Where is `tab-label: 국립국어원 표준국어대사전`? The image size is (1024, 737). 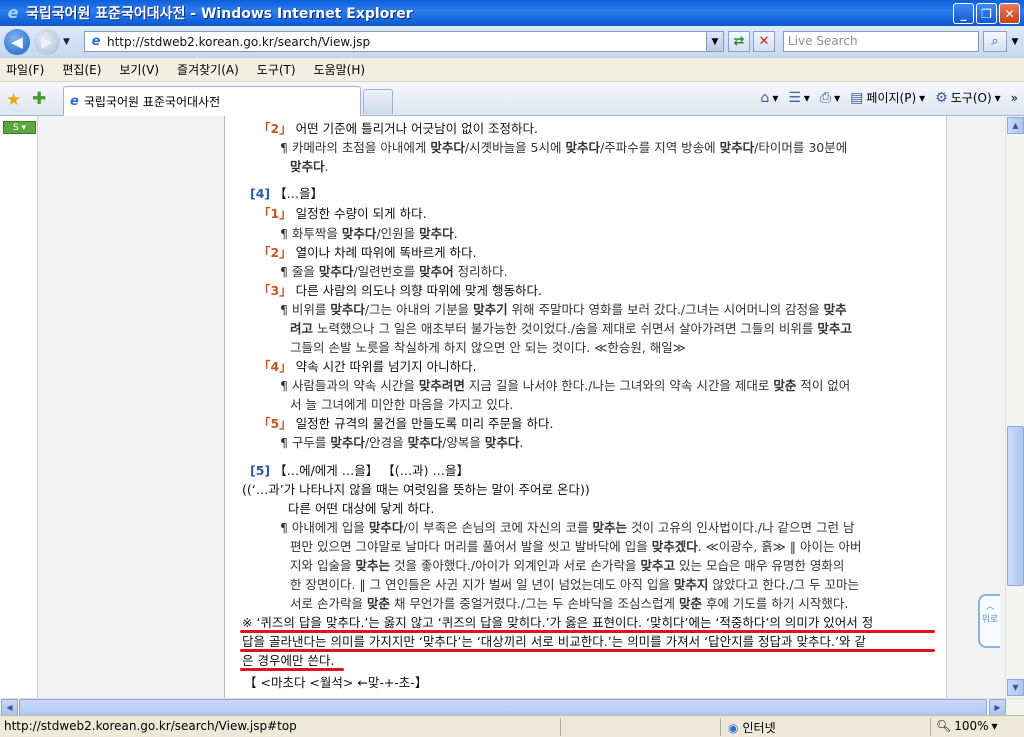 tab-label: 국립국어원 표준국어대사전 is located at coordinates (152, 102).